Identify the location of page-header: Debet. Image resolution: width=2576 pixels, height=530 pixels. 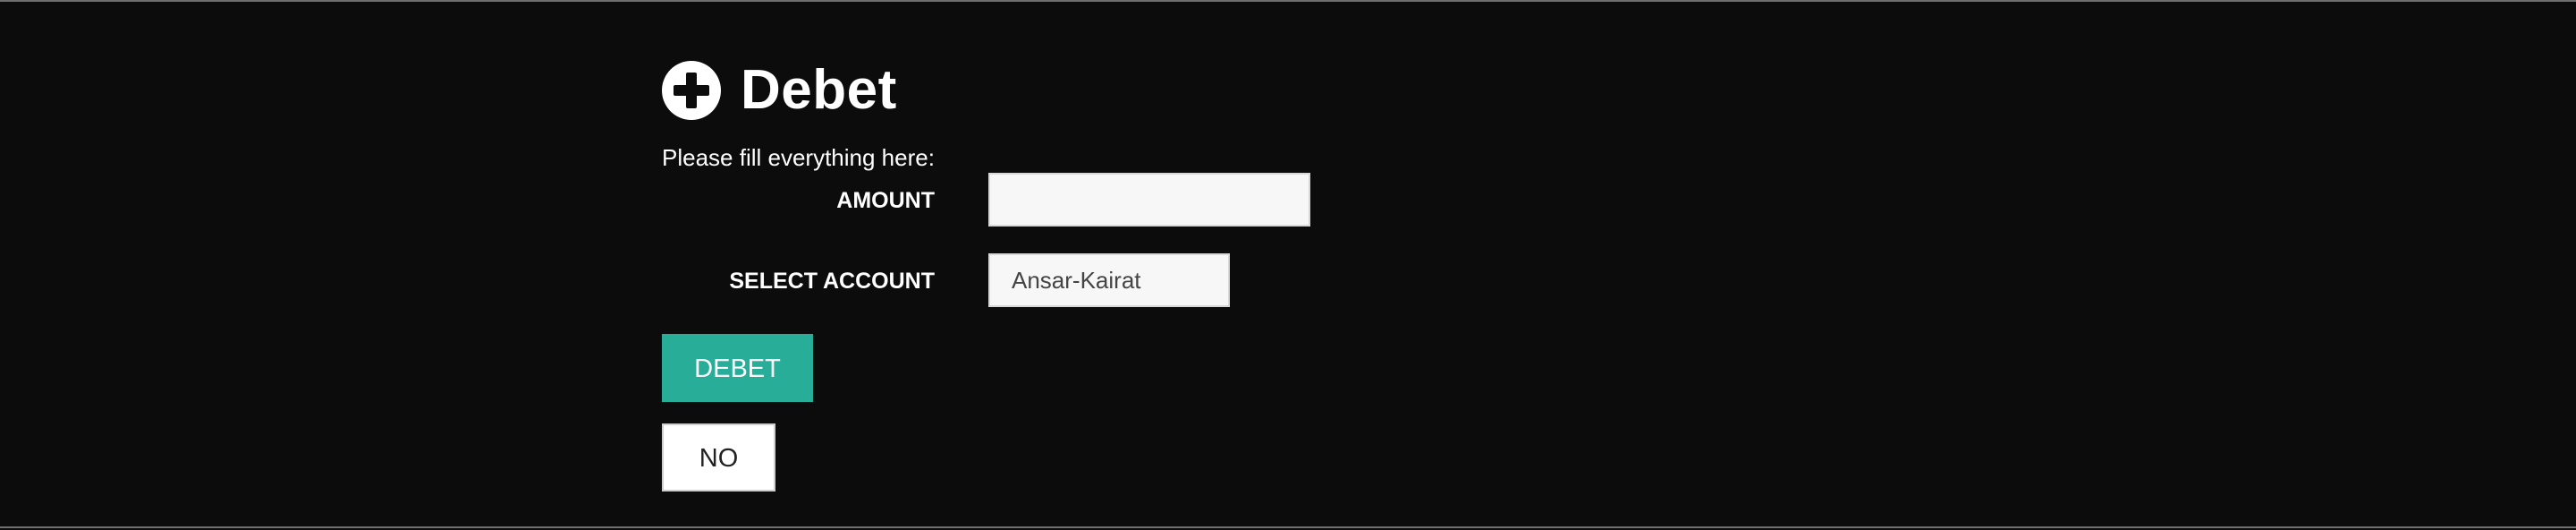
(779, 90).